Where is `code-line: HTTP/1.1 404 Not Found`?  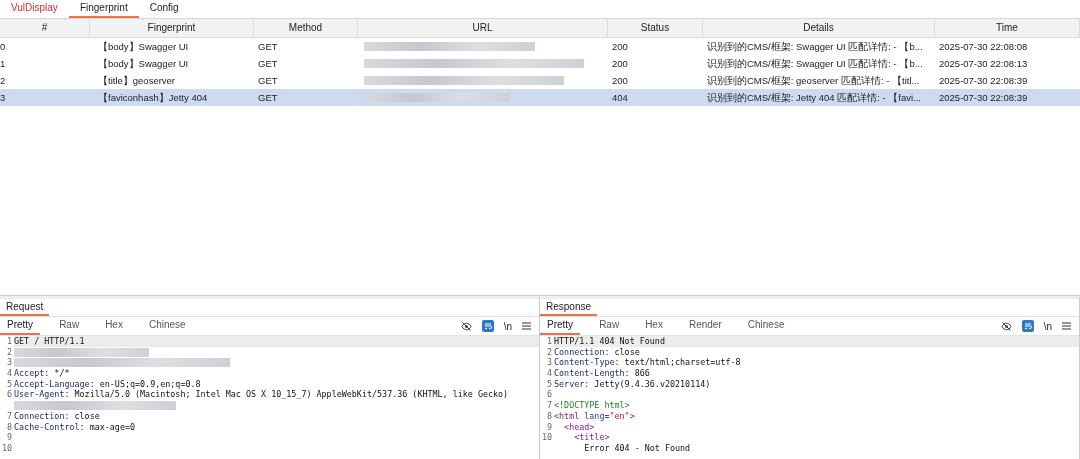 code-line: HTTP/1.1 404 Not Found is located at coordinates (609, 341).